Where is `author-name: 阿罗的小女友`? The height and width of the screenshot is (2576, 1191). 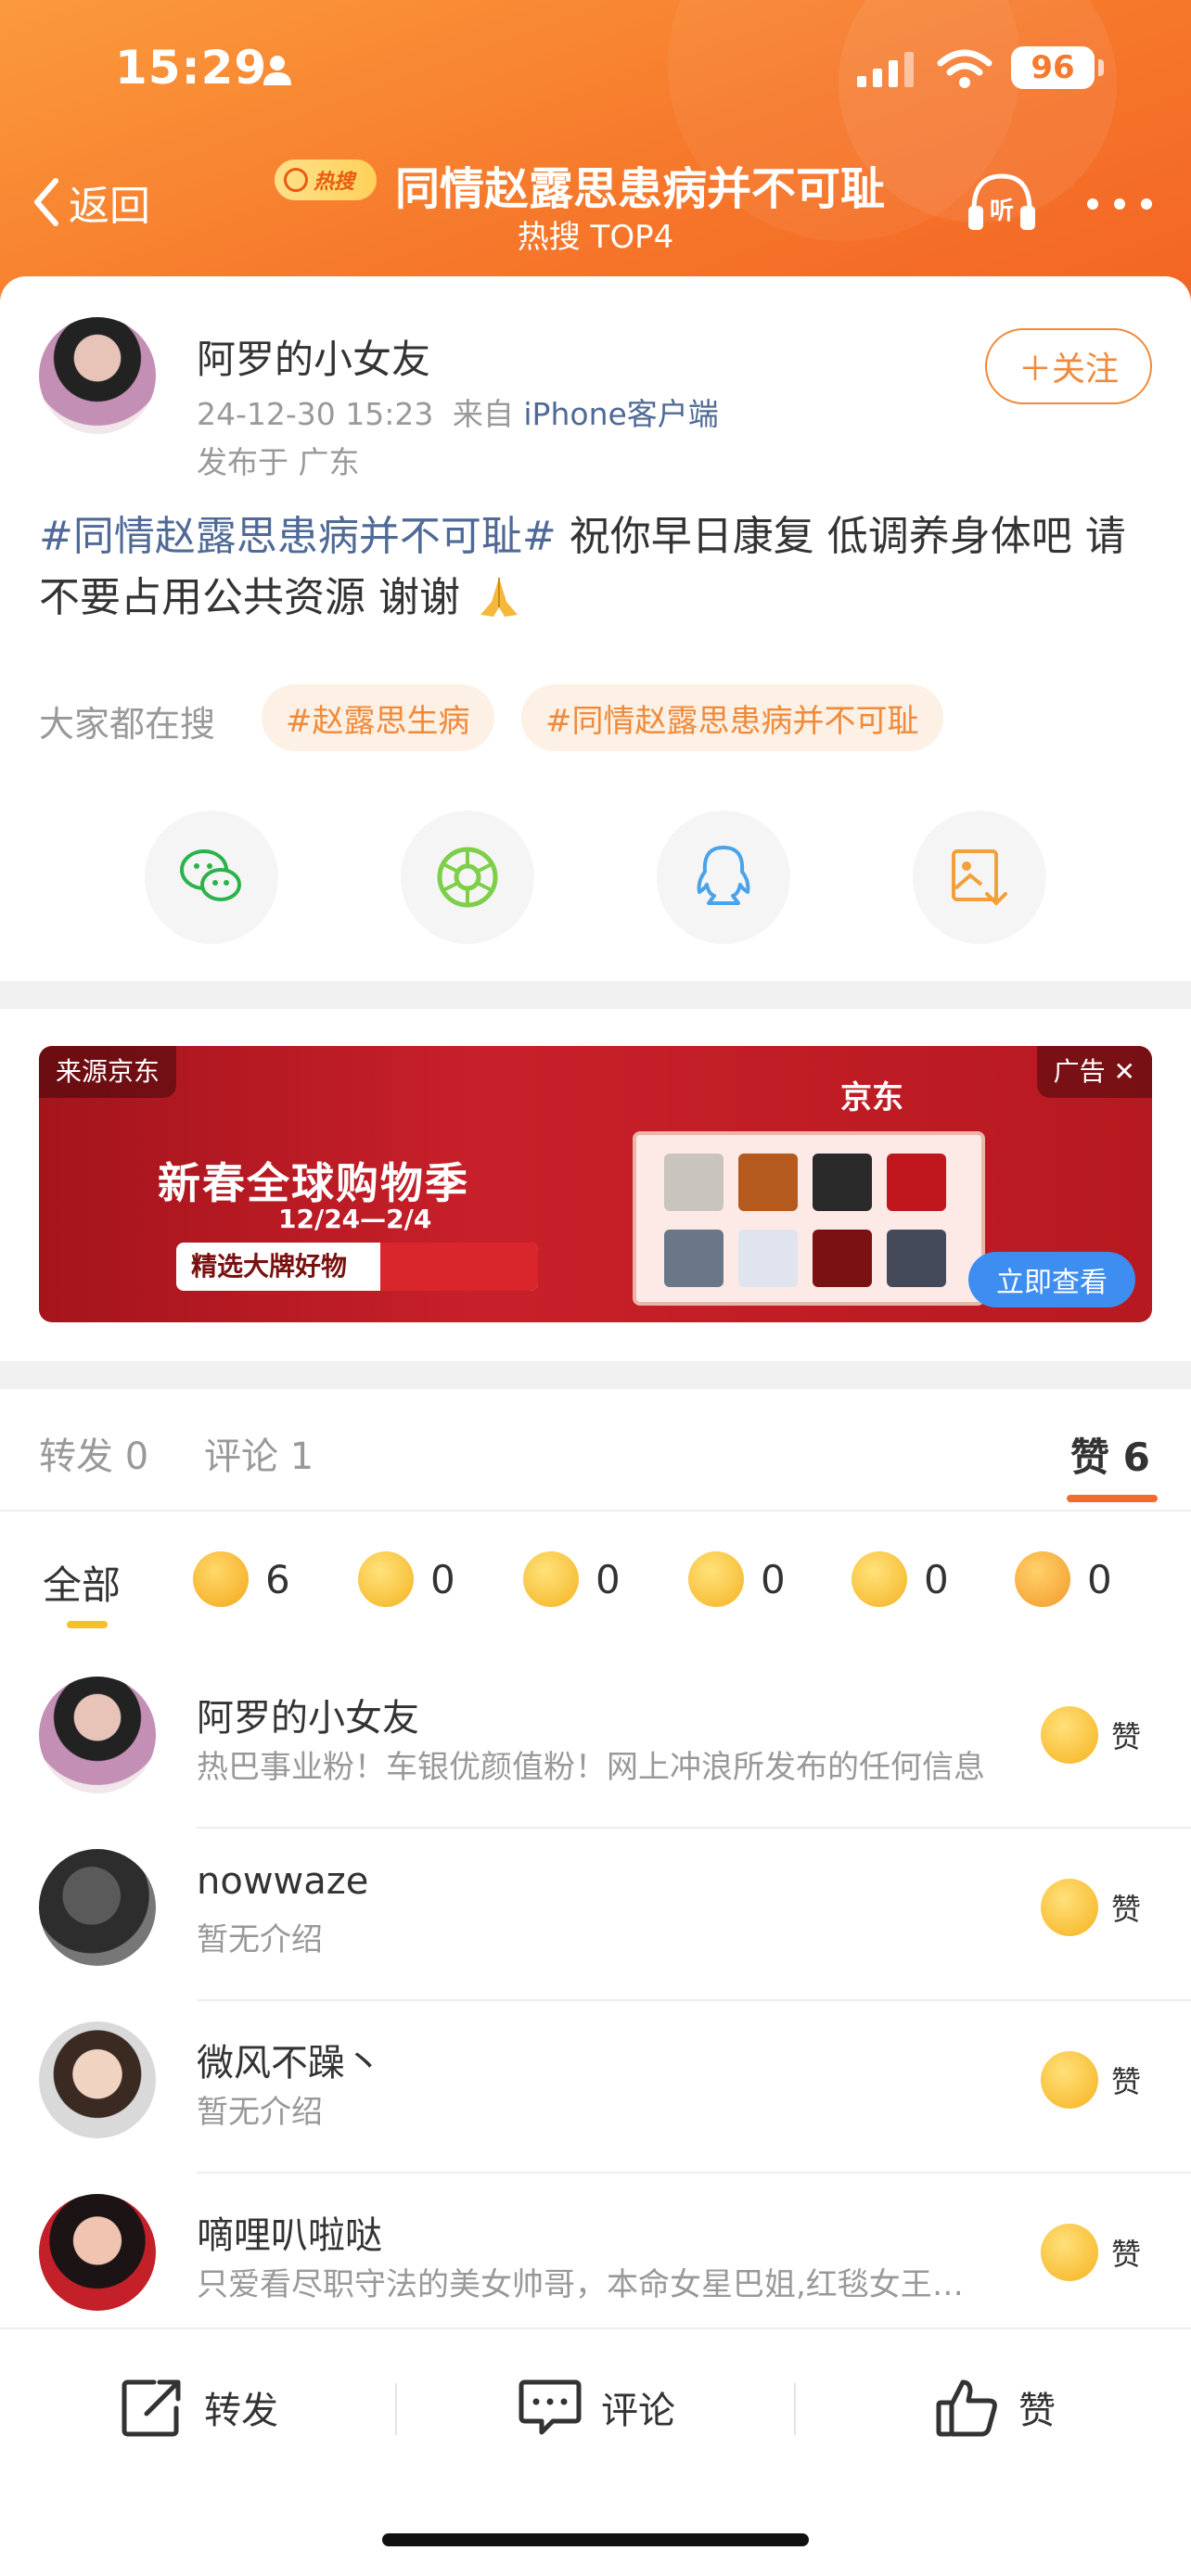
author-name: 阿罗的小女友 is located at coordinates (313, 356).